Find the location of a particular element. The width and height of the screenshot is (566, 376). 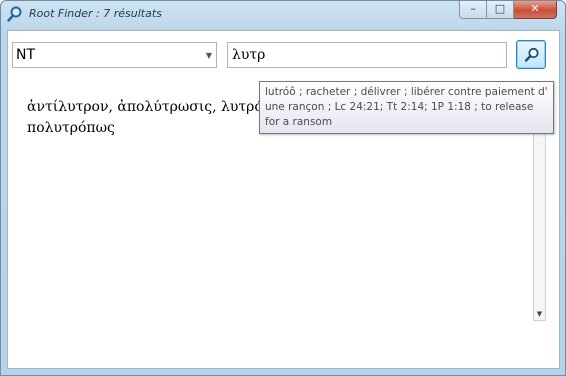

caption-buttons: – □ ✕ is located at coordinates (508, 10).